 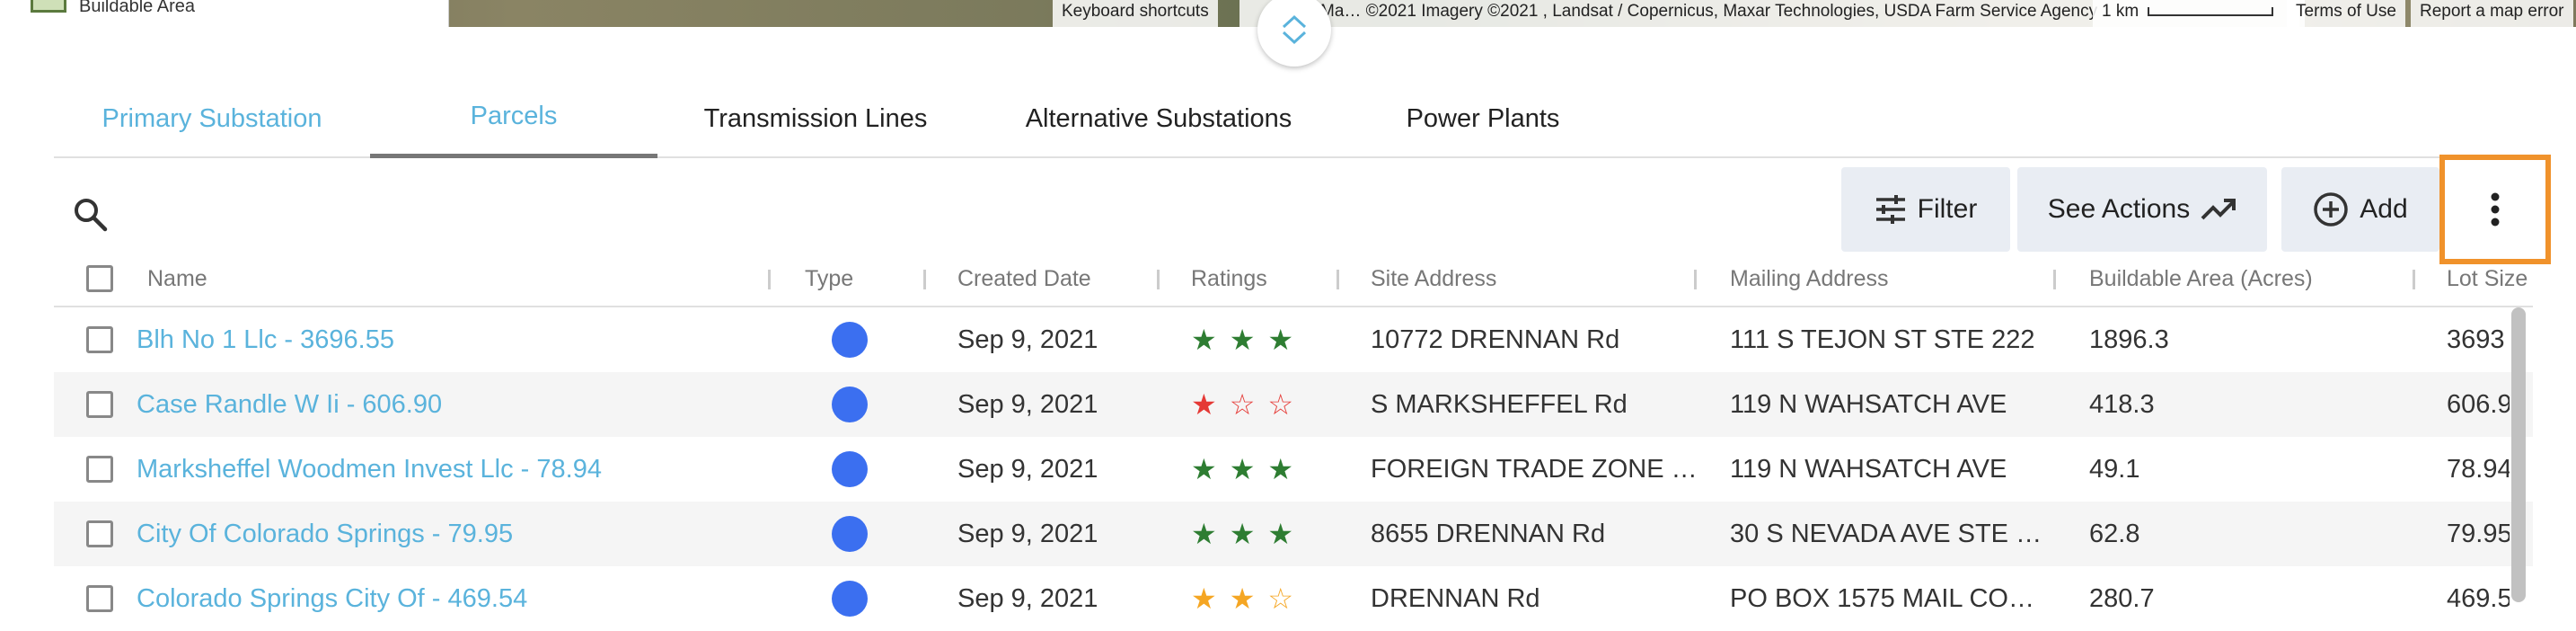 I want to click on select-all-checkbox, so click(x=99, y=278).